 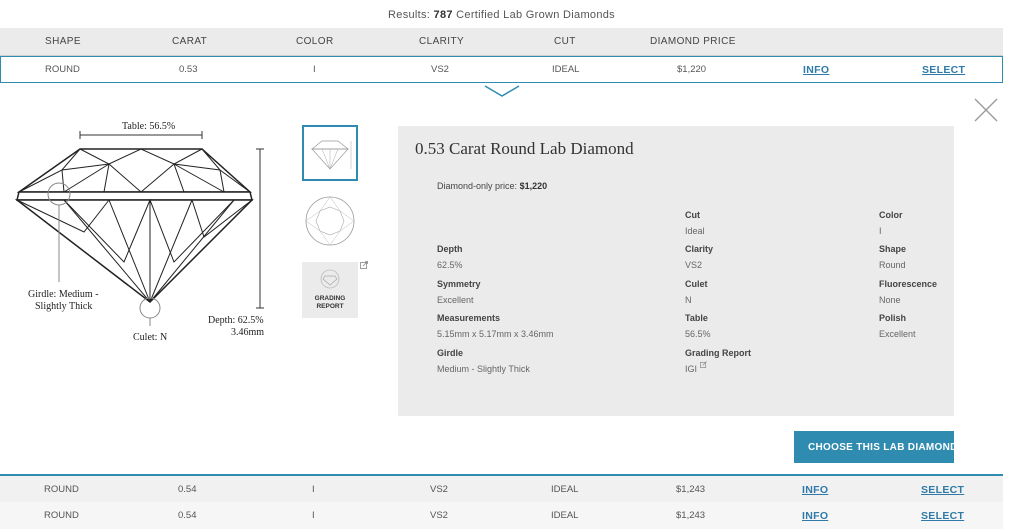 I want to click on choose-diamond-button: CHOOSE THIS LAB DIAMOND, so click(x=874, y=447).